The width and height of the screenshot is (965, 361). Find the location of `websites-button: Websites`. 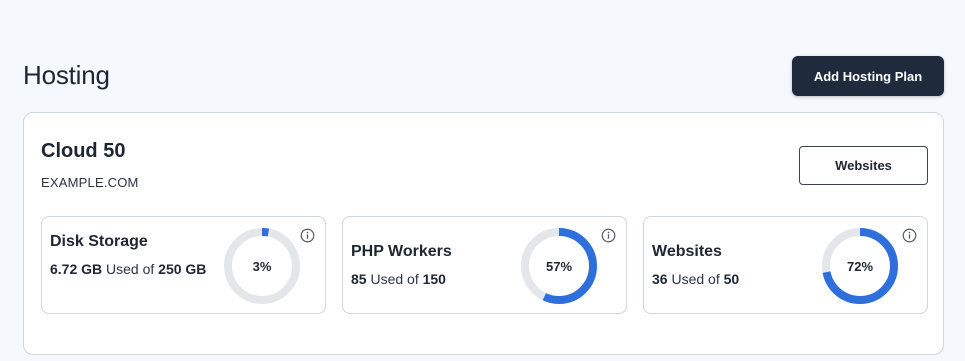

websites-button: Websites is located at coordinates (863, 165).